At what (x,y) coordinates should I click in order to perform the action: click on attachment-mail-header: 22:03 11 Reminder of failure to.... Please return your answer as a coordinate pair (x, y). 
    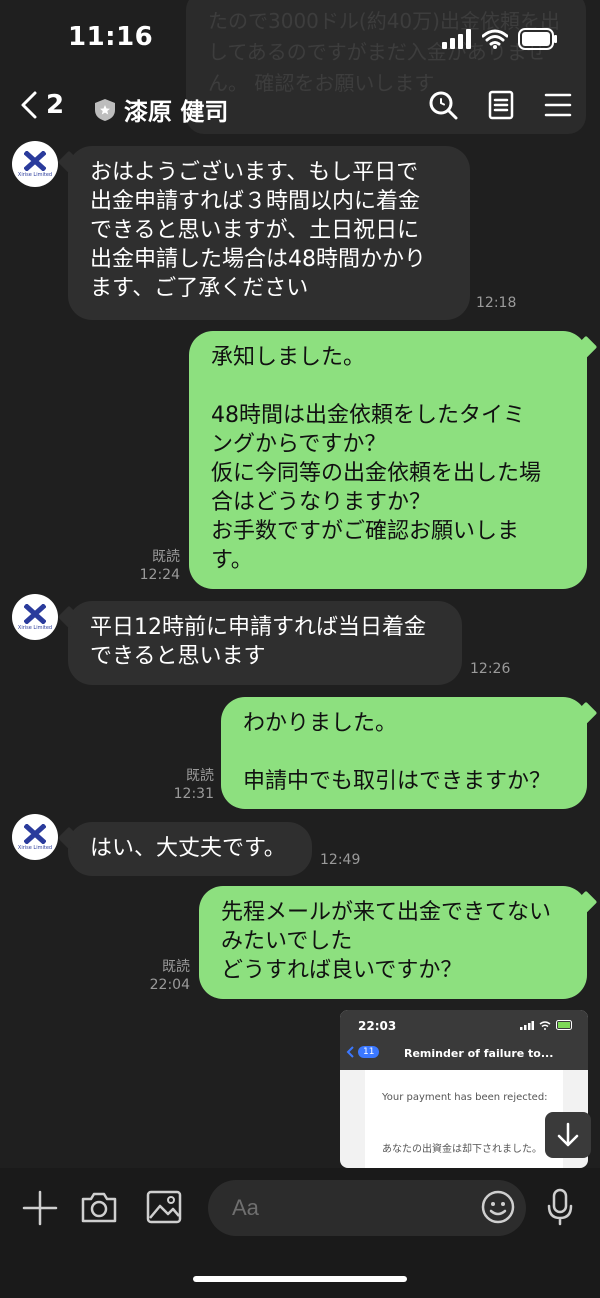
    Looking at the image, I should click on (464, 1040).